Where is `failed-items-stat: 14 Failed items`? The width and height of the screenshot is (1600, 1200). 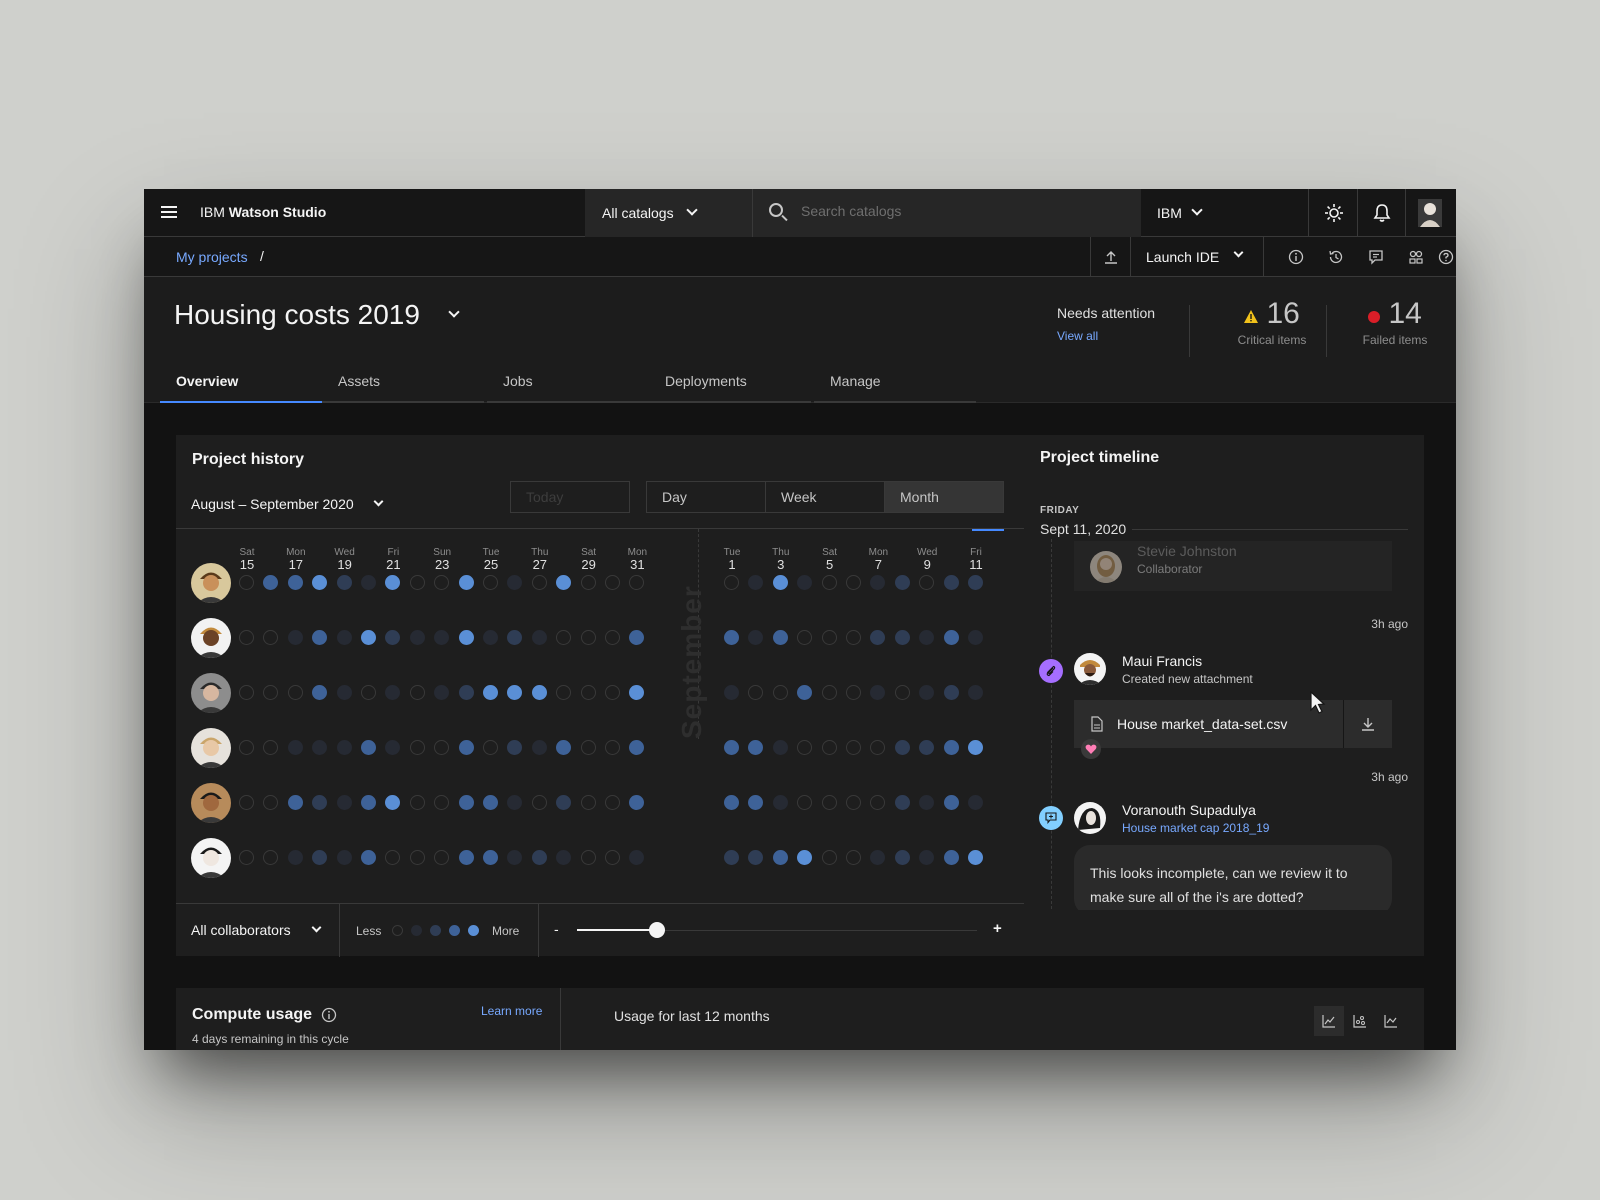
failed-items-stat: 14 Failed items is located at coordinates (1395, 322).